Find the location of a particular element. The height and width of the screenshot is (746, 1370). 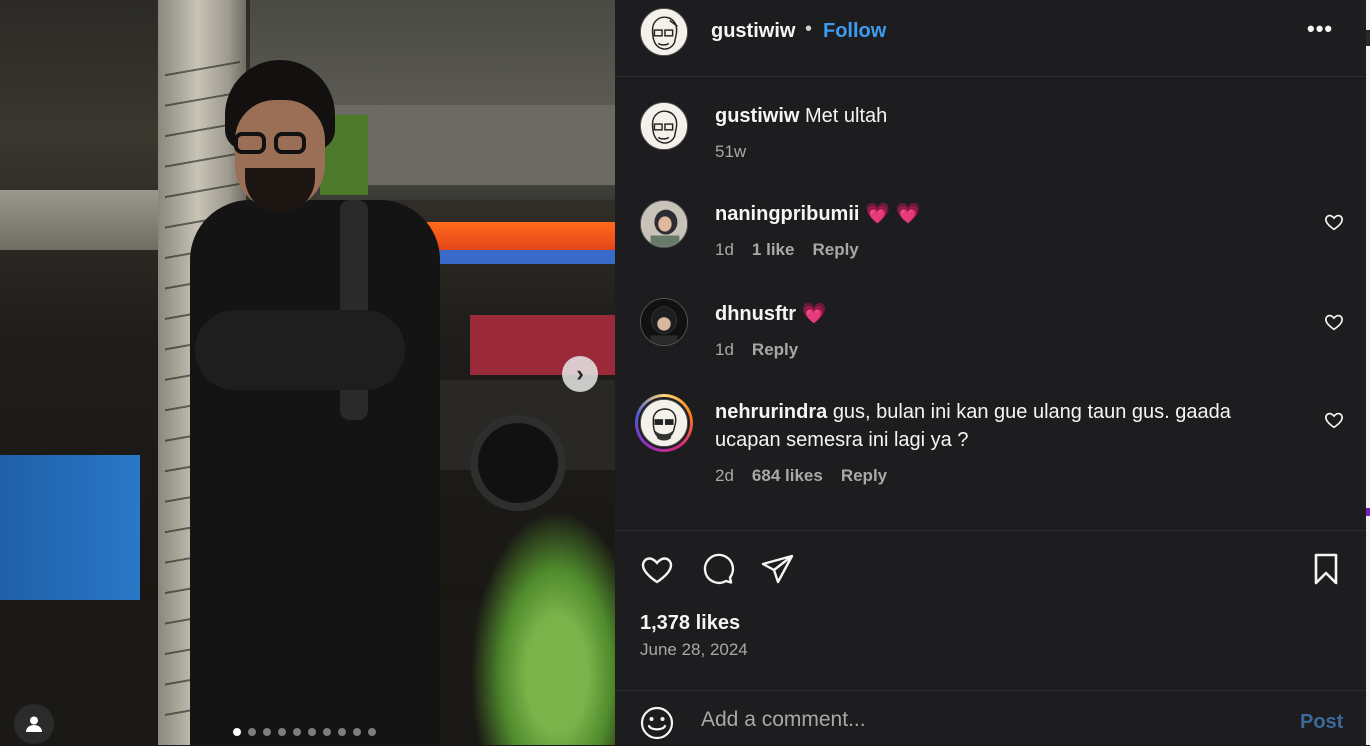

like-heart-icon is located at coordinates (657, 569).